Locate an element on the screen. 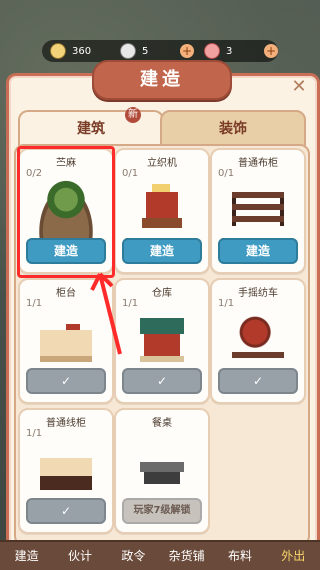 This screenshot has height=570, width=320. resource-bar: 360 + 5 + 3 is located at coordinates (160, 51).